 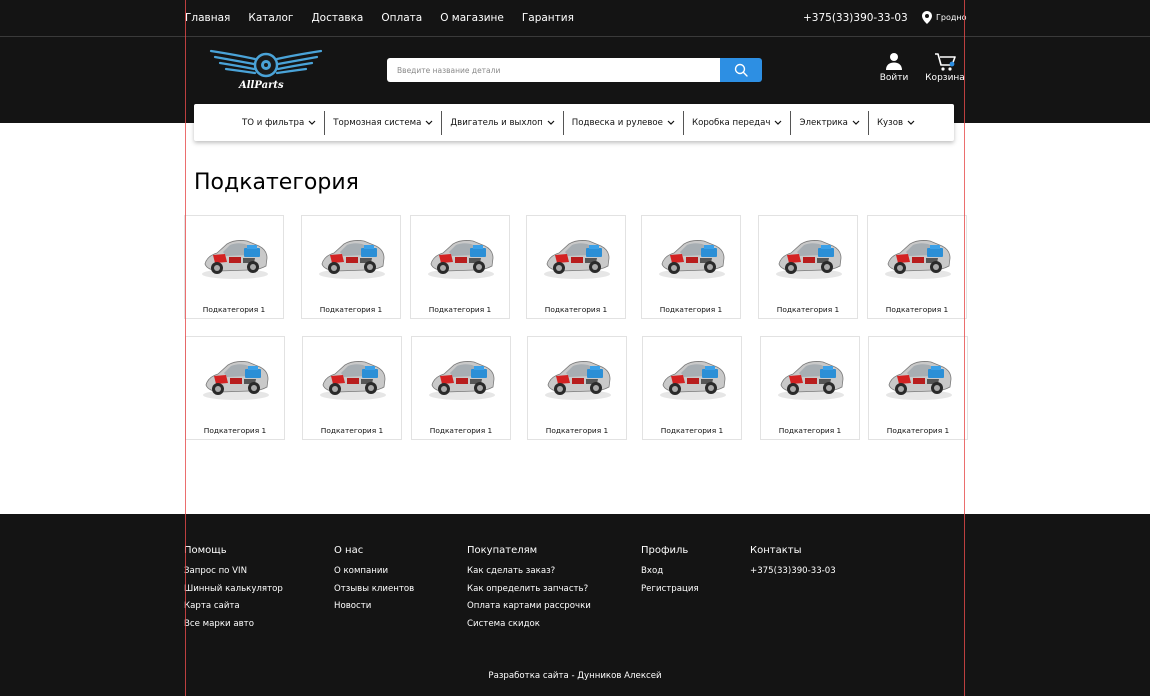 What do you see at coordinates (793, 571) in the screenshot?
I see `footer-link-phone: +375(33)390-33-03` at bounding box center [793, 571].